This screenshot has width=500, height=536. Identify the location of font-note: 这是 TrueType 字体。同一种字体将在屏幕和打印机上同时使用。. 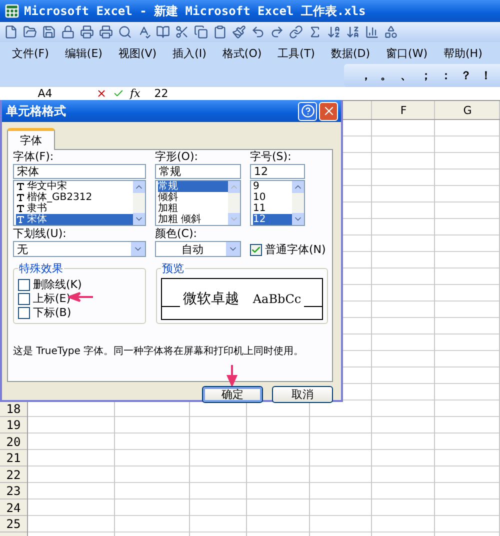
(159, 351).